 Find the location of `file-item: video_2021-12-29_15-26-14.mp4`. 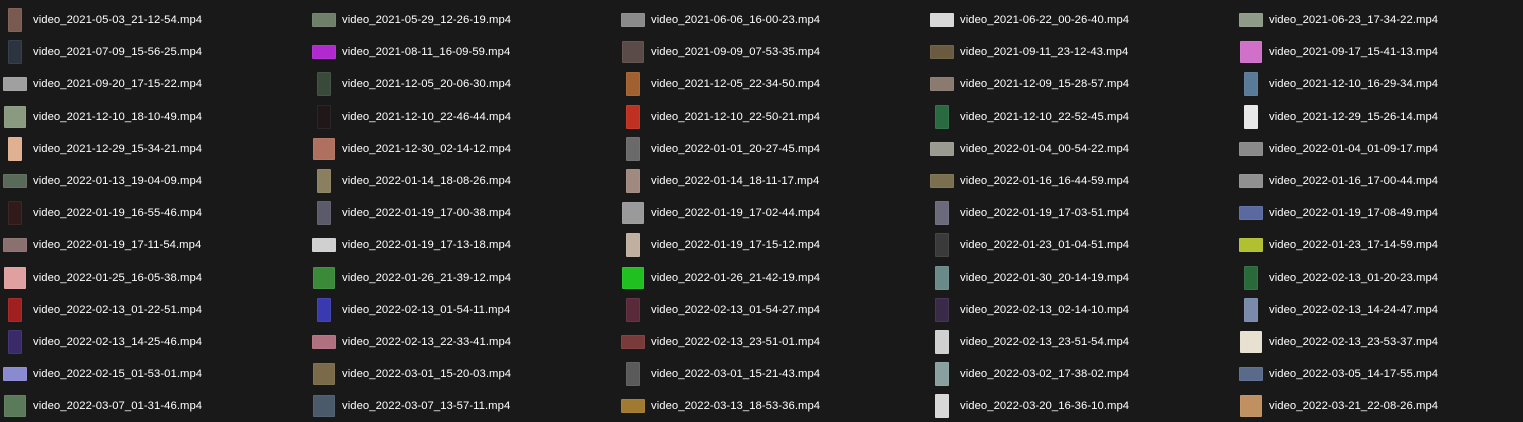

file-item: video_2021-12-29_15-26-14.mp4 is located at coordinates (1379, 117).